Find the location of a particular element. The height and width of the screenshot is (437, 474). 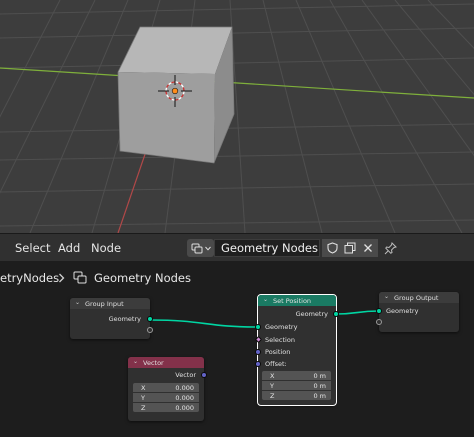

vector-output-label: Vector is located at coordinates (185, 375).